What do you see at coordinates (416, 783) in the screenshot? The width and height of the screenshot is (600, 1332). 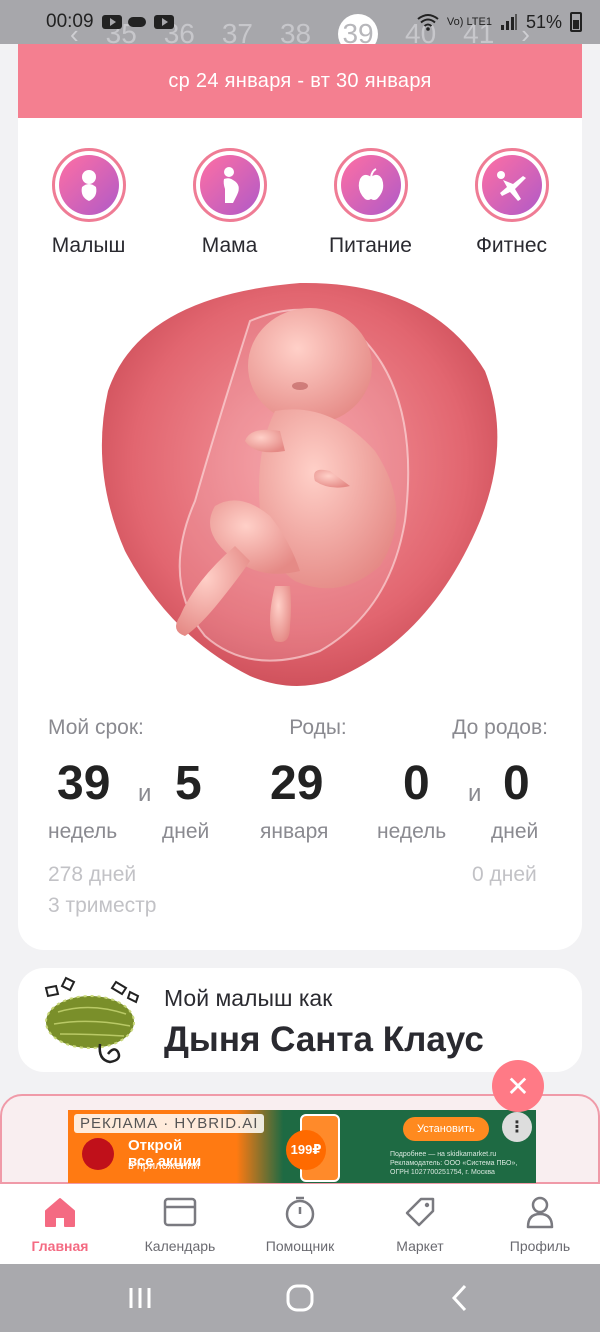 I see `left-weeks: 0` at bounding box center [416, 783].